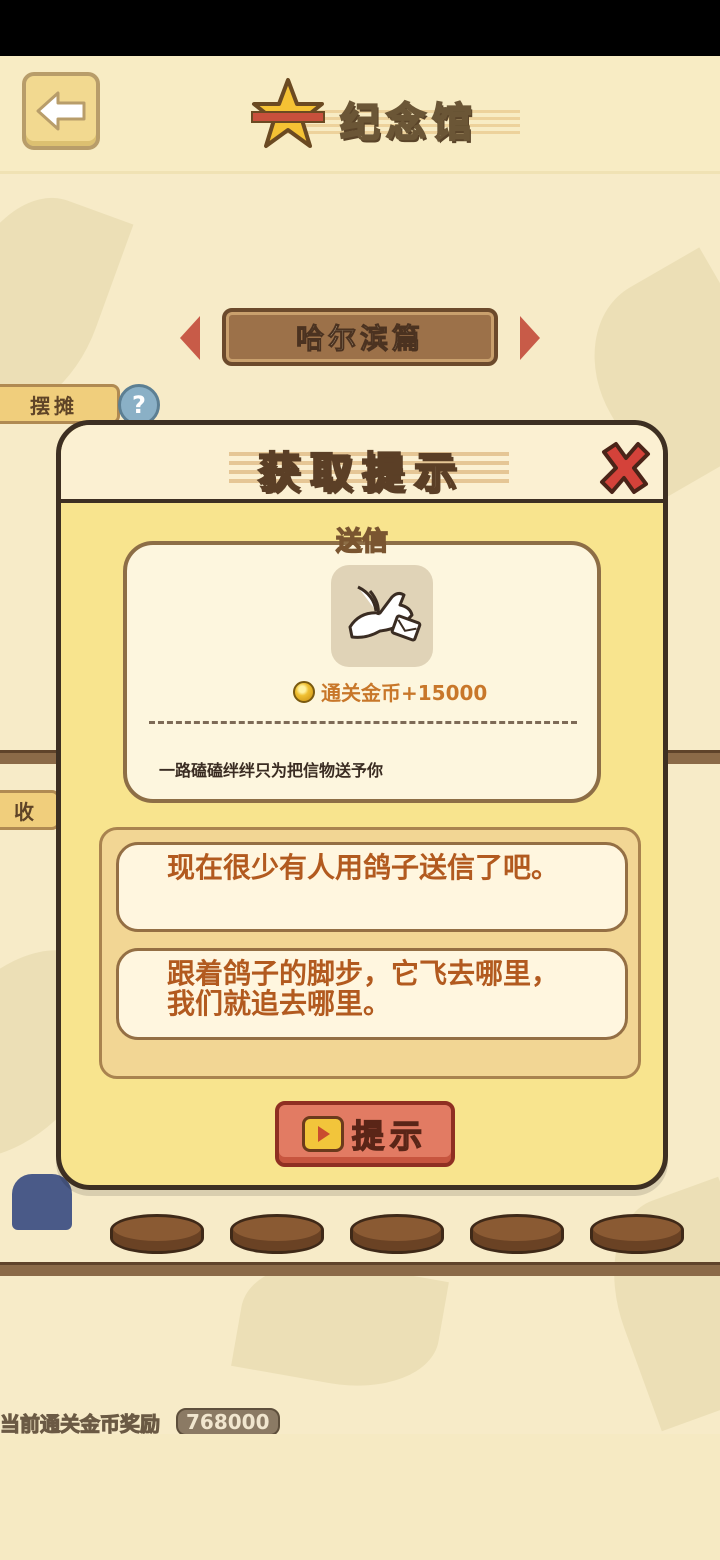 The height and width of the screenshot is (1560, 720). Describe the element at coordinates (322, 1134) in the screenshot. I see `video-tv-icon` at that location.